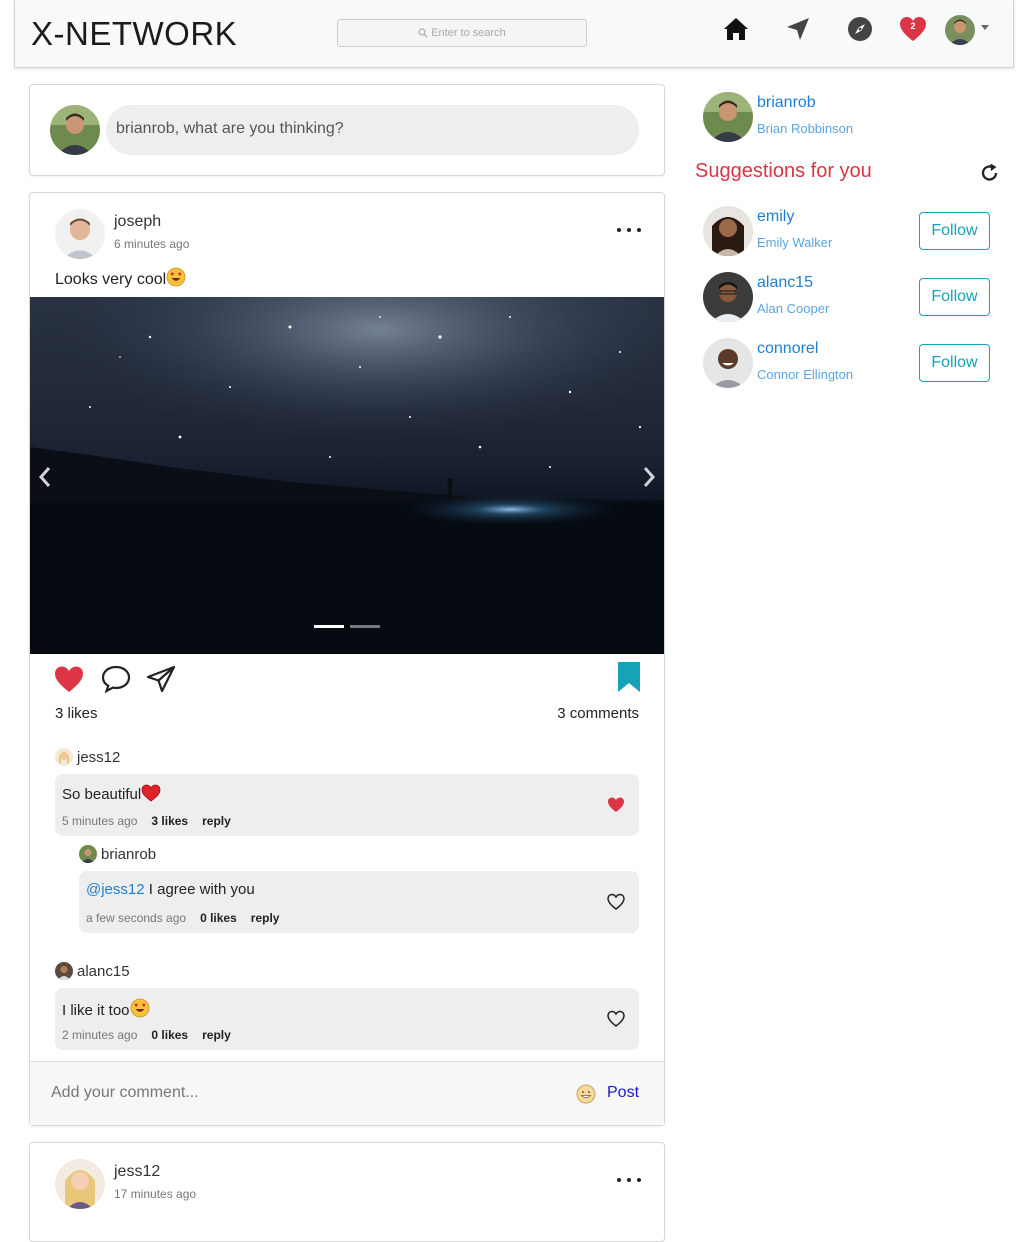  I want to click on suggestion-username: emily, so click(775, 217).